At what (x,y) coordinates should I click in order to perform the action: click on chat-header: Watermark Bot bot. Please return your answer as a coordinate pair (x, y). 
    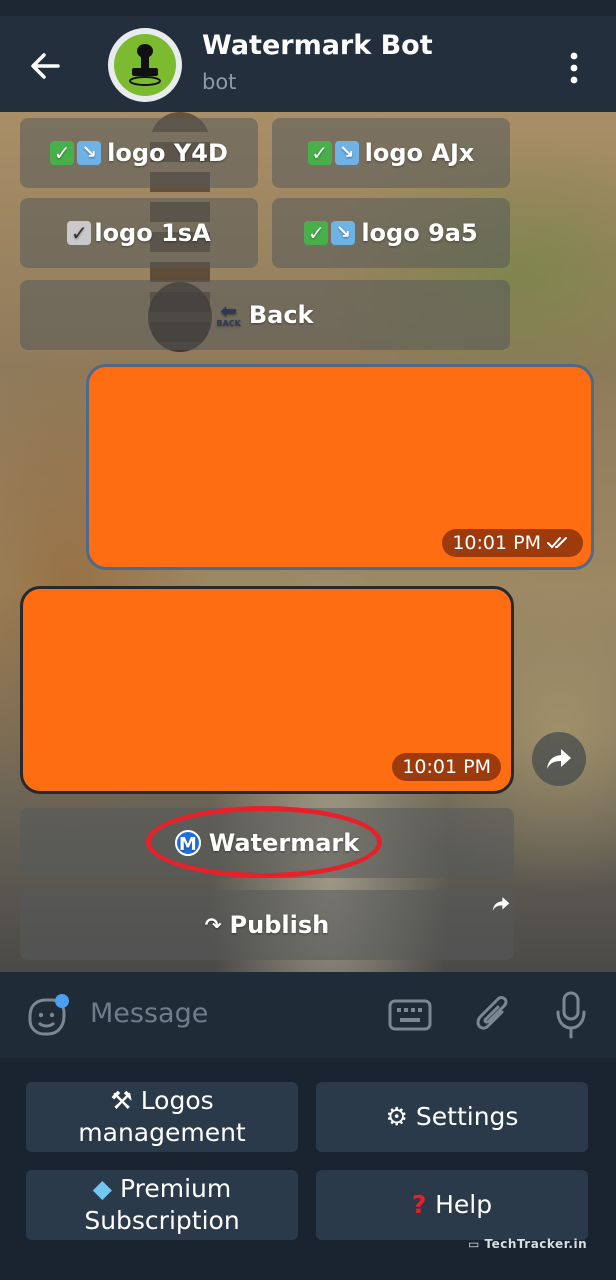
    Looking at the image, I should click on (308, 64).